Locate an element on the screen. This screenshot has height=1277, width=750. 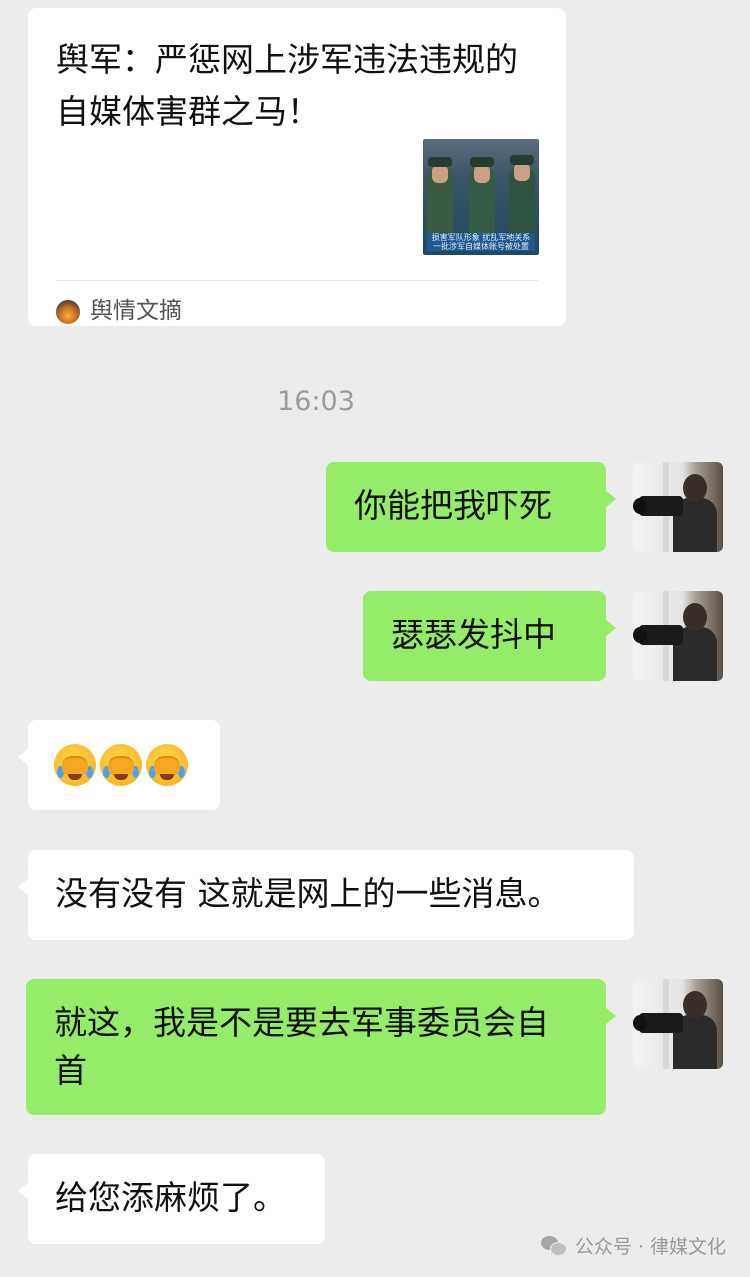
incoming-message-bubble: 没有没有 这就是网上的一些消息。 is located at coordinates (326, 895).